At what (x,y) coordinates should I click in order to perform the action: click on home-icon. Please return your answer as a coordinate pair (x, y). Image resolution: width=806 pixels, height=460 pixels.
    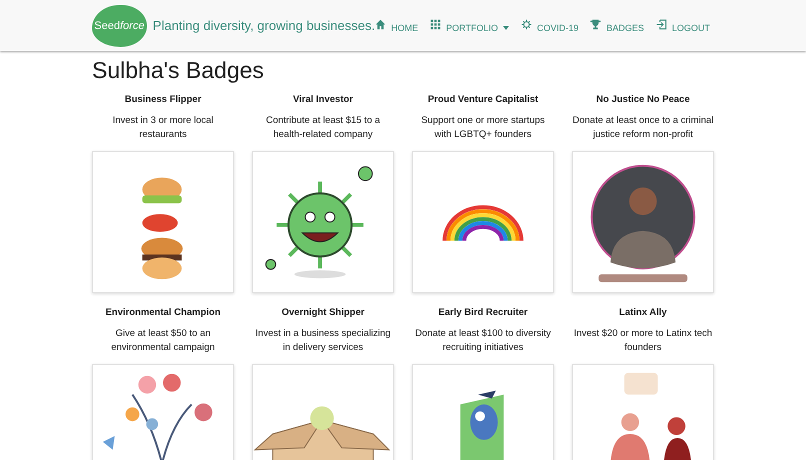
    Looking at the image, I should click on (380, 24).